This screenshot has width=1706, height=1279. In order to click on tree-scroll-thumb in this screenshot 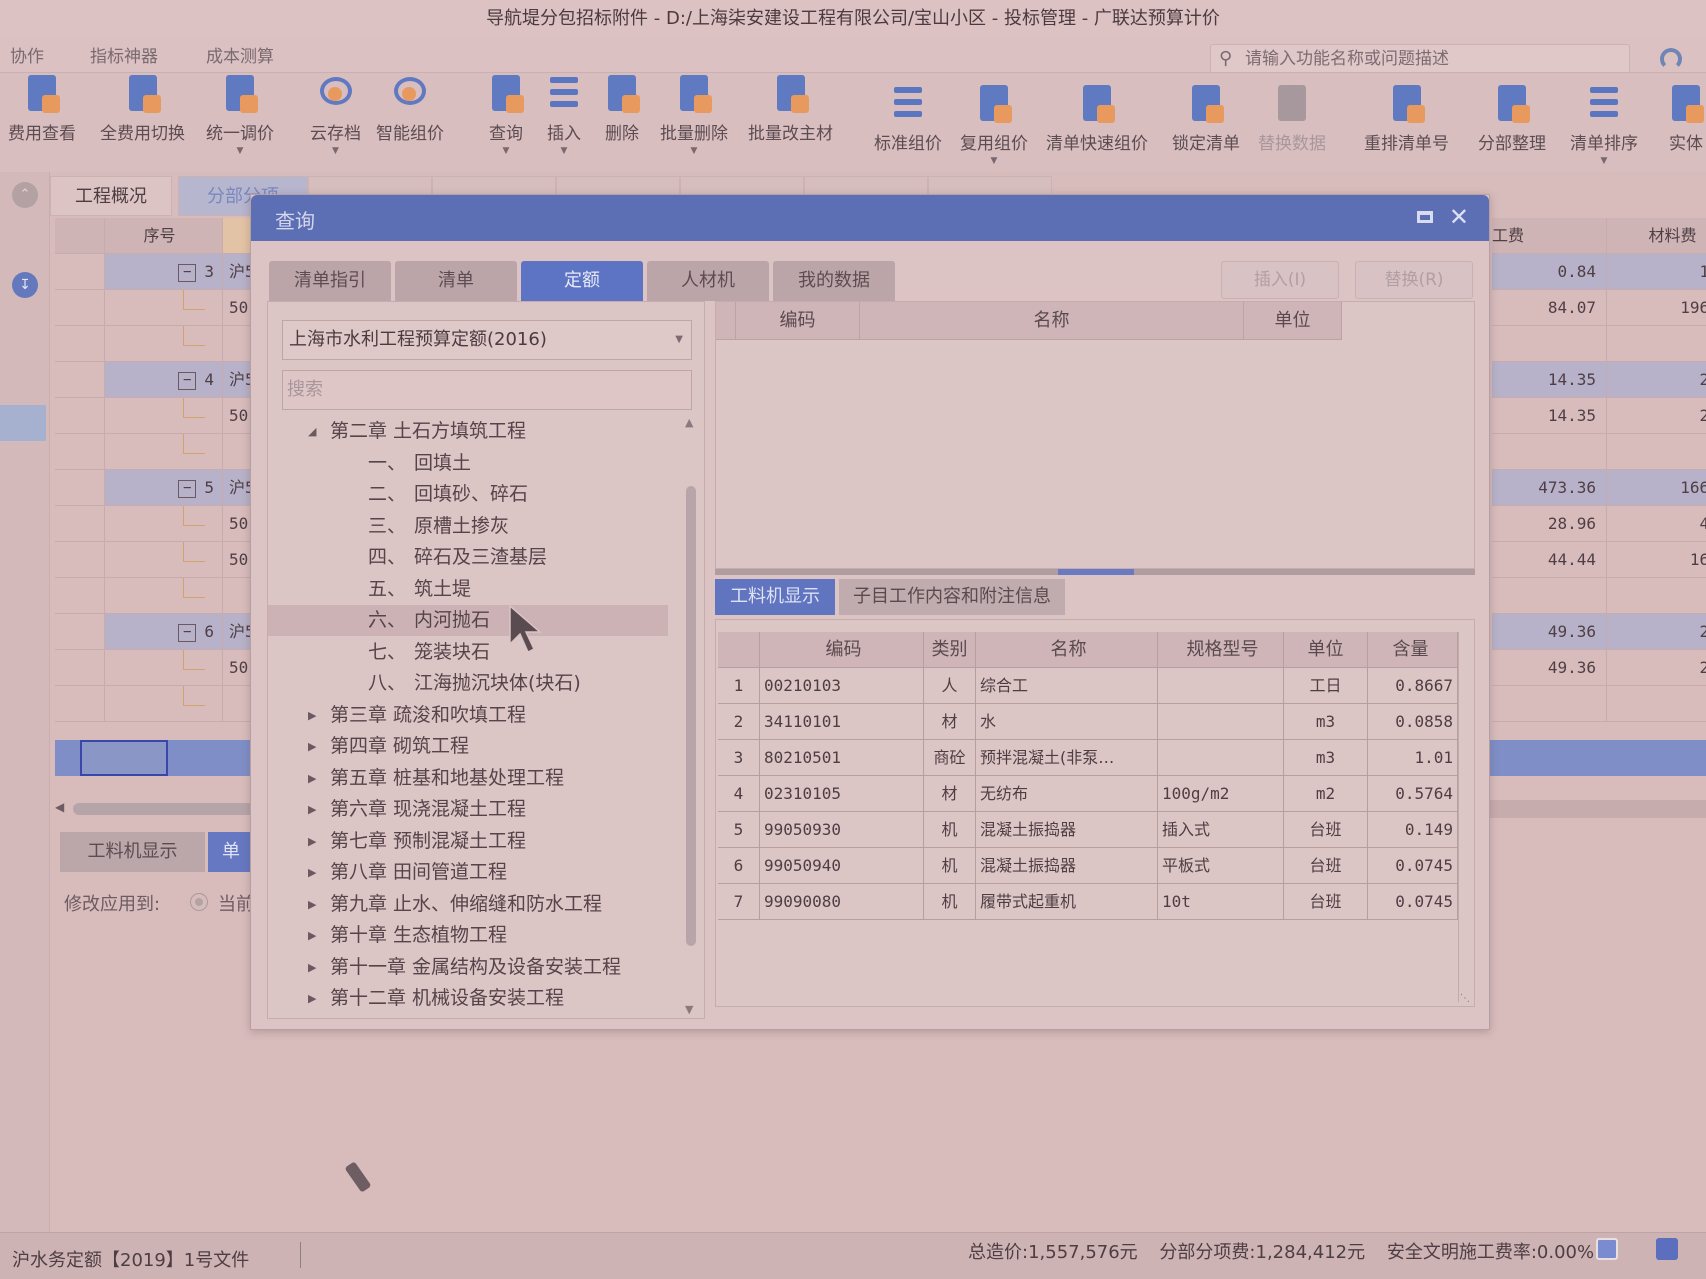, I will do `click(691, 716)`.